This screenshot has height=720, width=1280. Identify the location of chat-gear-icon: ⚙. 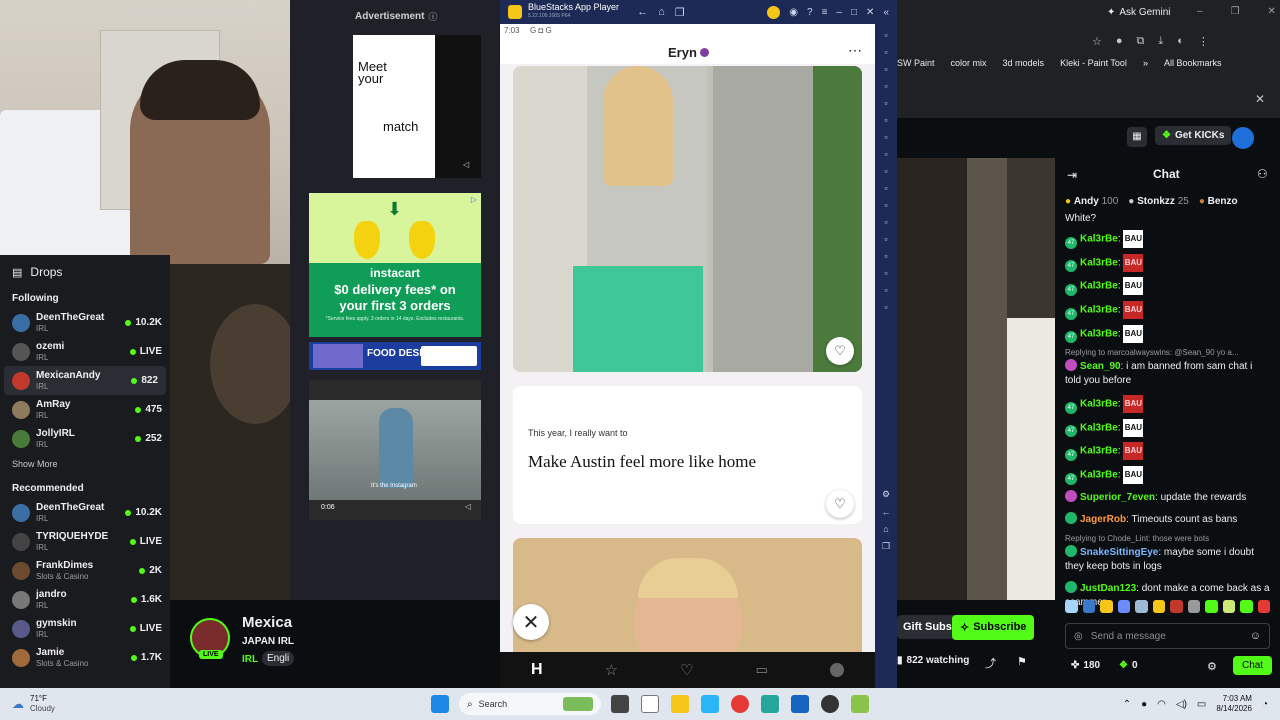
(1212, 666).